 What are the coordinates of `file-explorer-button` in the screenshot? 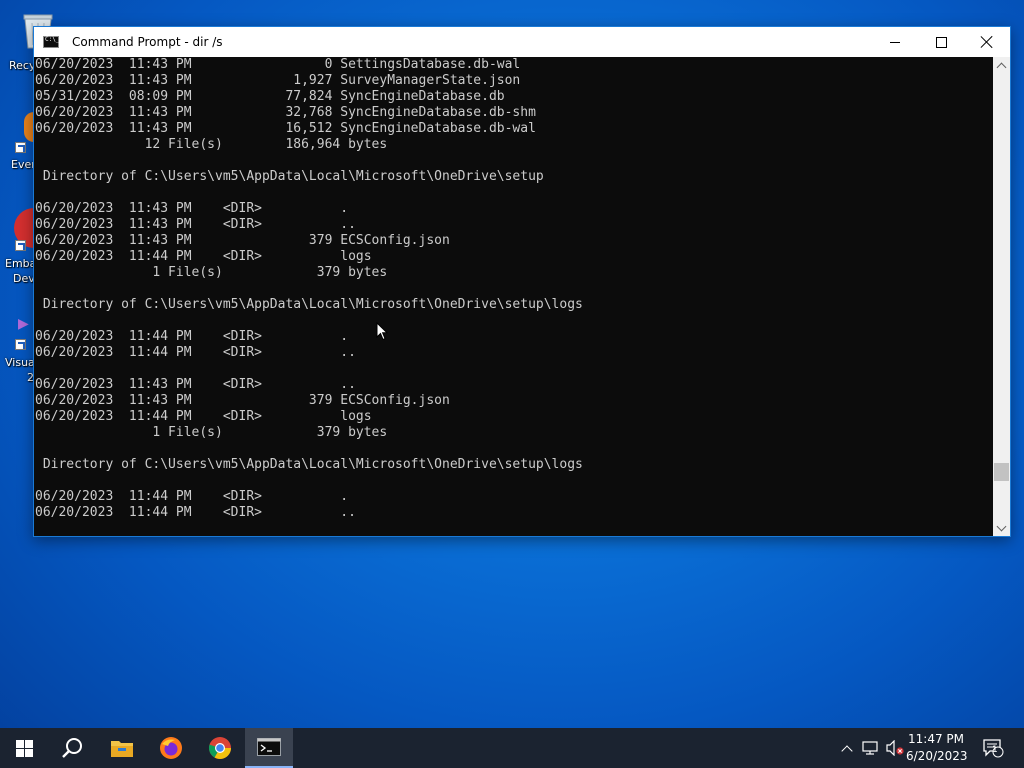 It's located at (122, 748).